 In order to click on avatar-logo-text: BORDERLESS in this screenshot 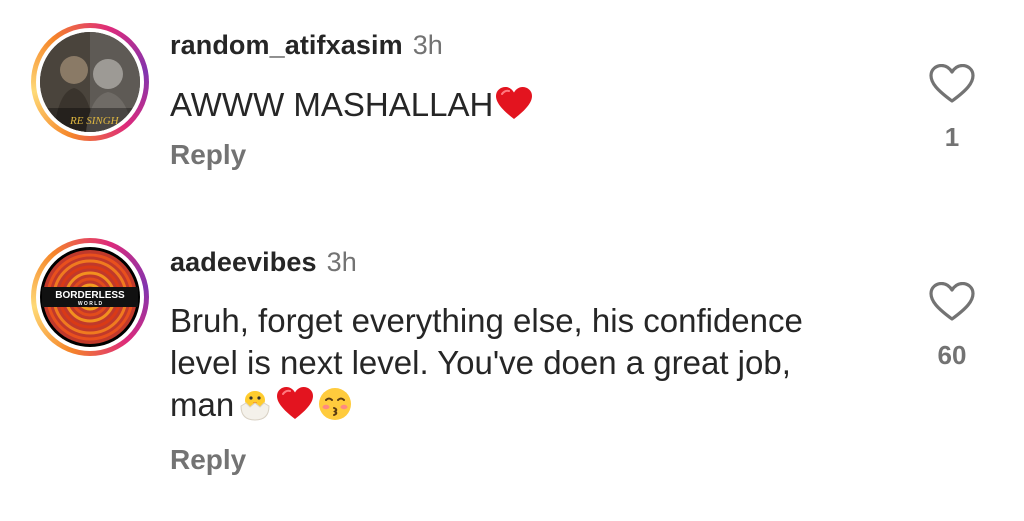, I will do `click(90, 295)`.